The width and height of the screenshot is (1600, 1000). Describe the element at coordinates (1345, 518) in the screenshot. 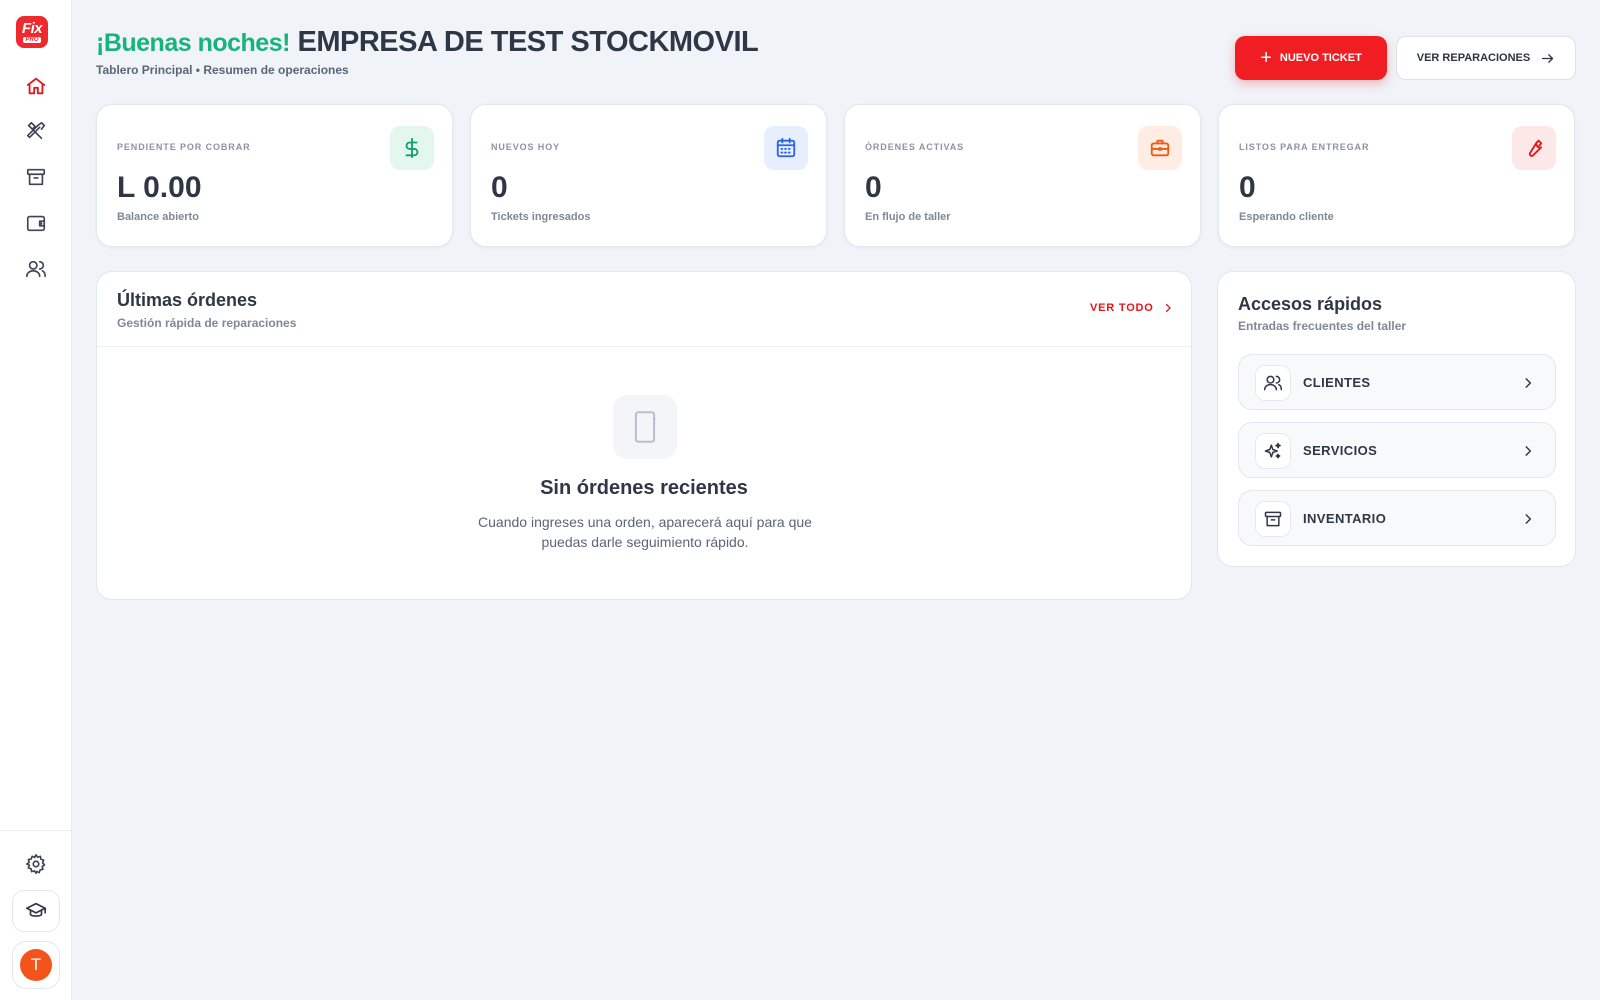

I see `quick-item-label: INVENTARIO` at that location.